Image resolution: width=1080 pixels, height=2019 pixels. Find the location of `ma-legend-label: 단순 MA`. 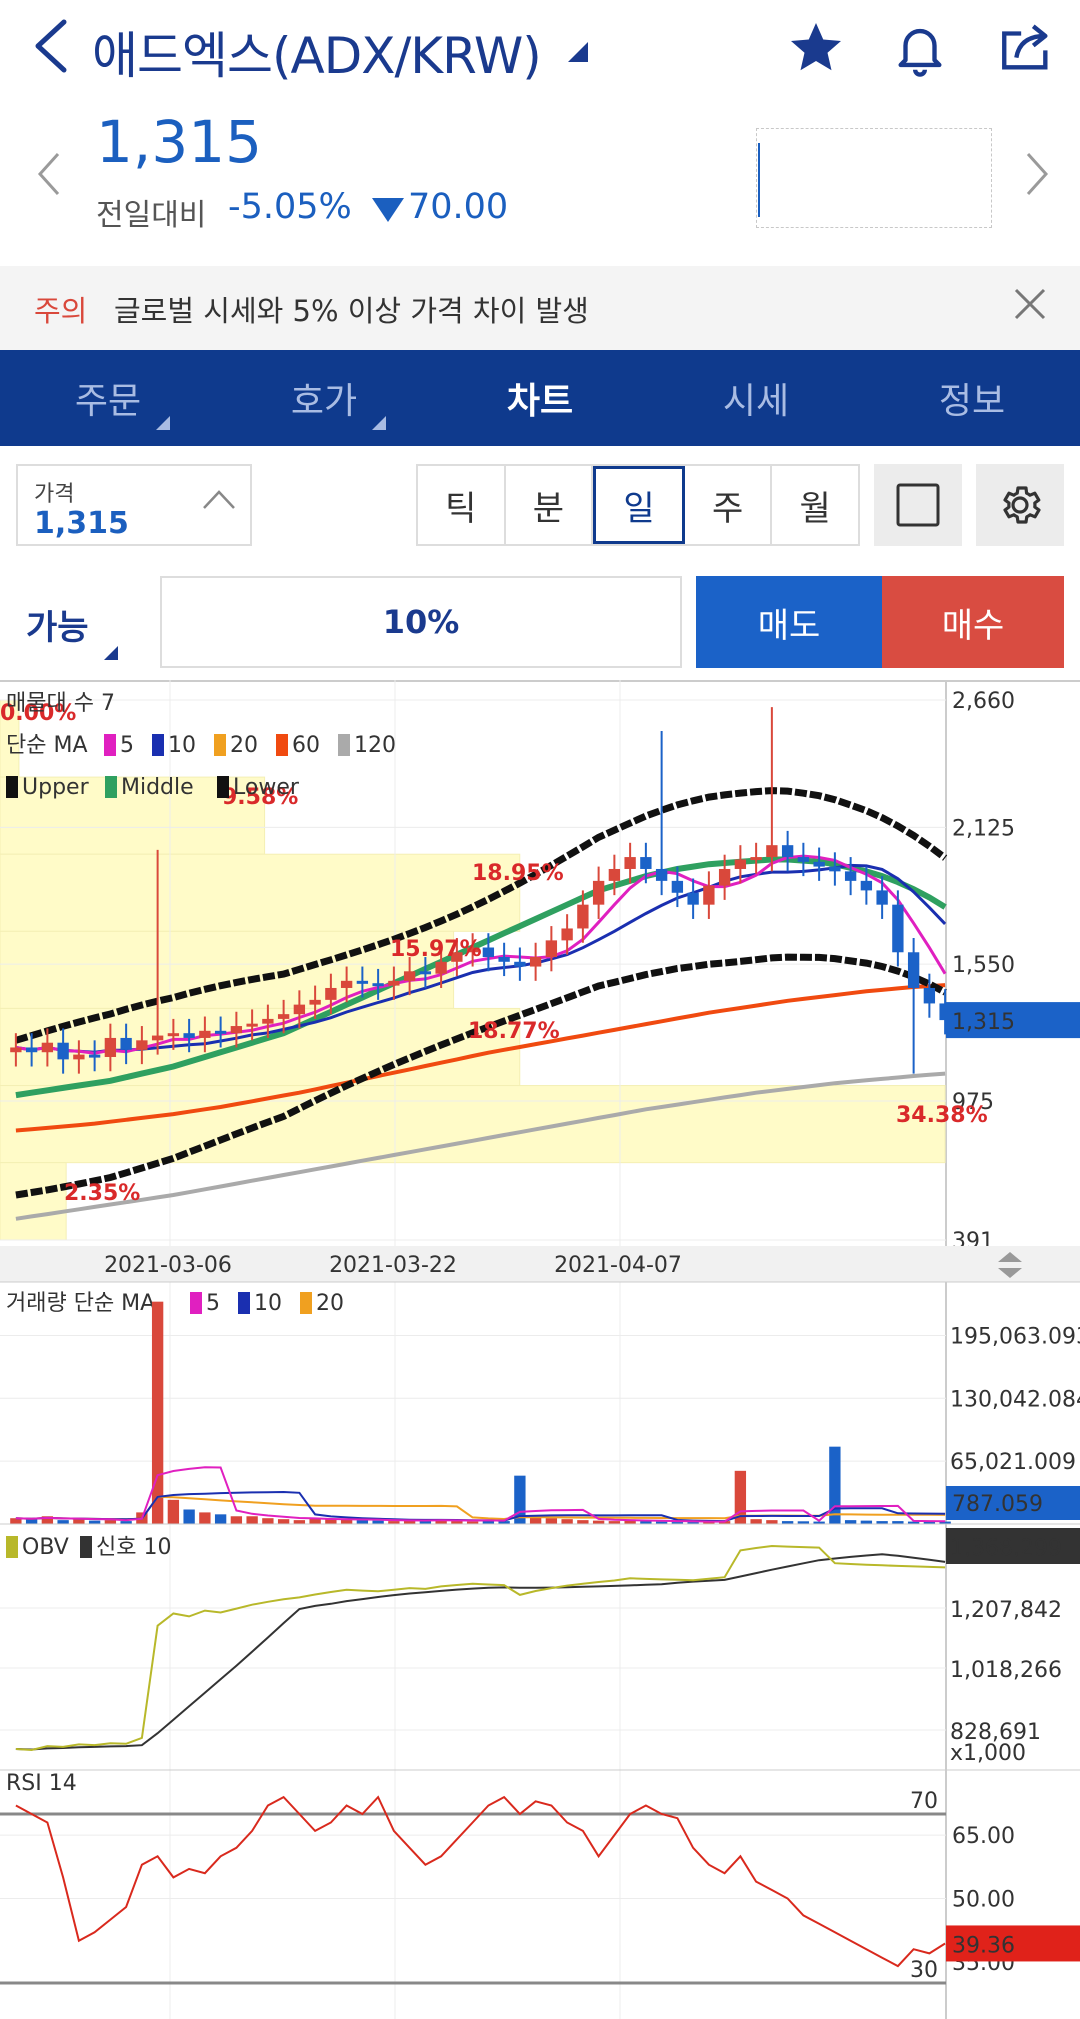

ma-legend-label: 단순 MA is located at coordinates (47, 745).